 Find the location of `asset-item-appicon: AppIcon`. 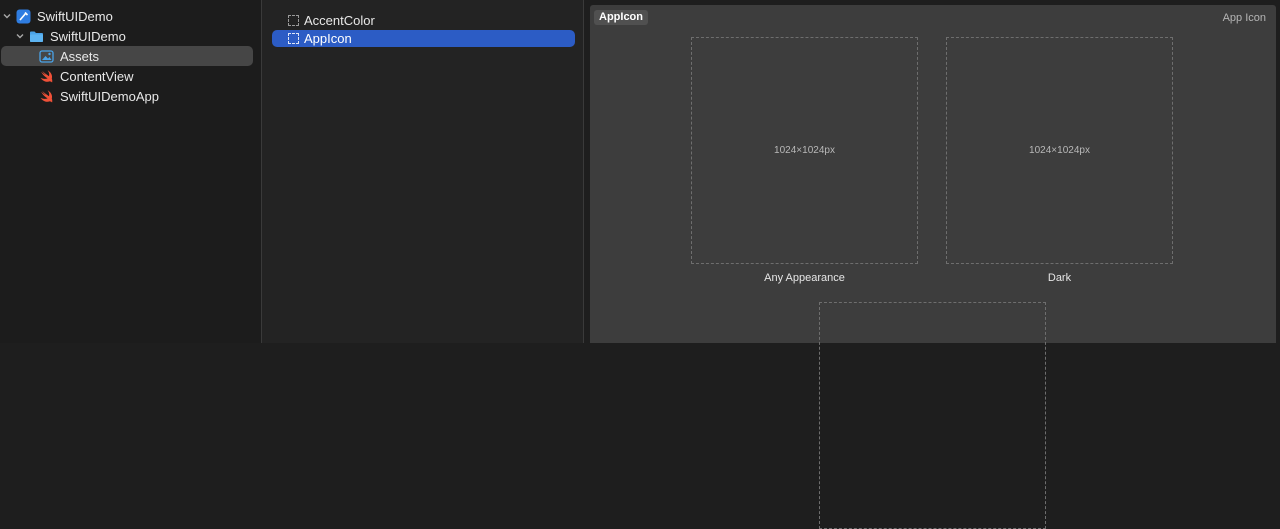

asset-item-appicon: AppIcon is located at coordinates (423, 38).